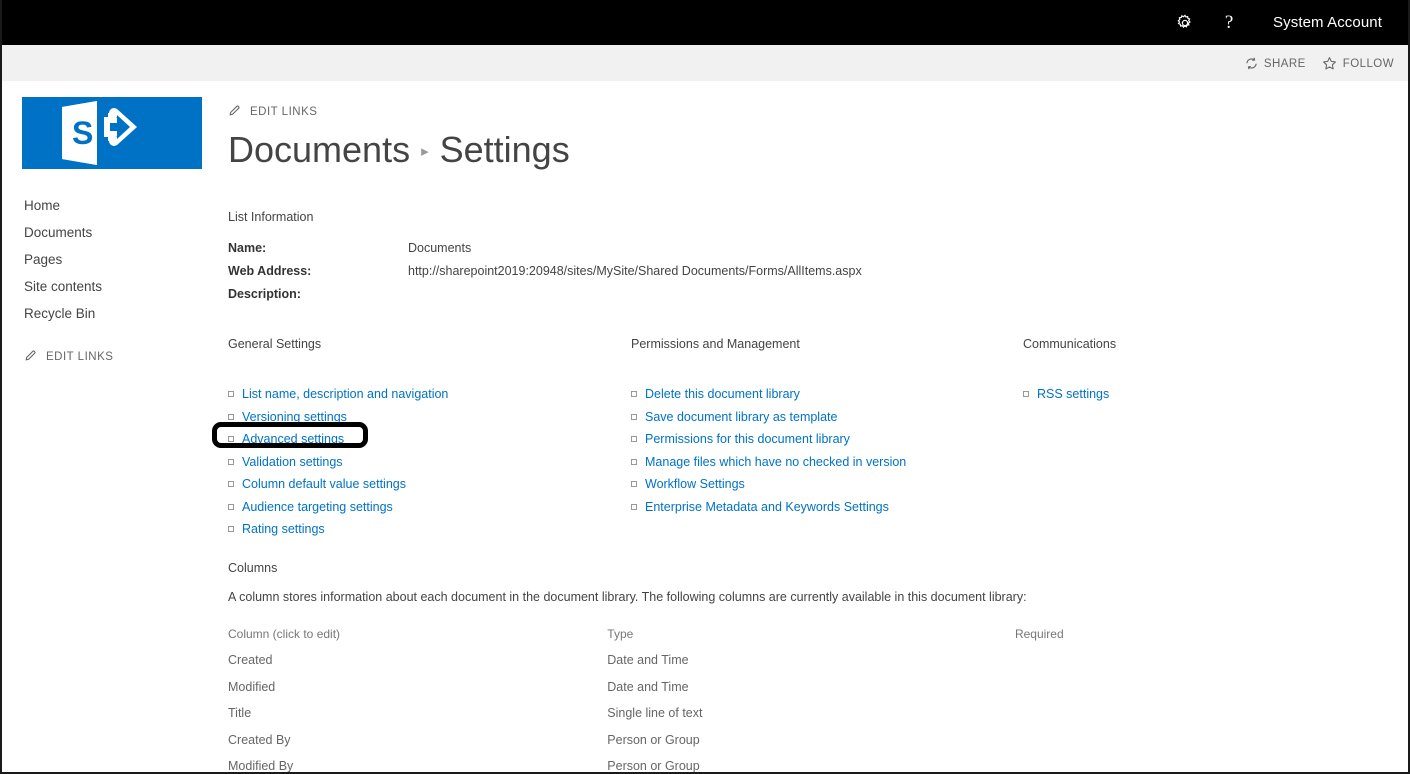  What do you see at coordinates (292, 462) in the screenshot?
I see `link-label: Validation settings` at bounding box center [292, 462].